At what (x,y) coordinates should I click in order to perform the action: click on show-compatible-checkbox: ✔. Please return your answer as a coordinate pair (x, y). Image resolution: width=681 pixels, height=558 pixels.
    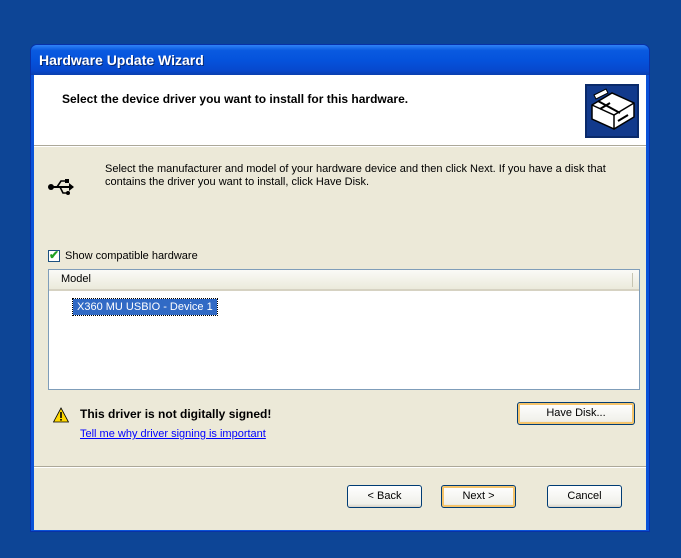
    Looking at the image, I should click on (54, 255).